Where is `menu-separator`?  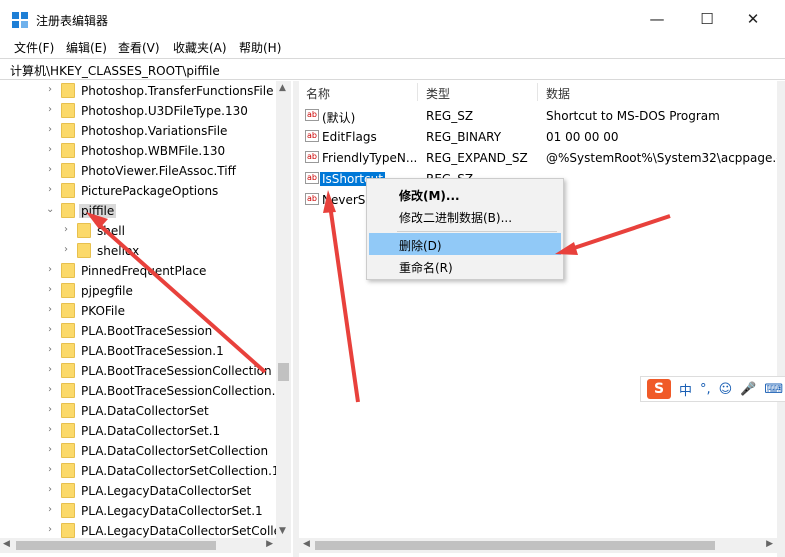 menu-separator is located at coordinates (477, 231).